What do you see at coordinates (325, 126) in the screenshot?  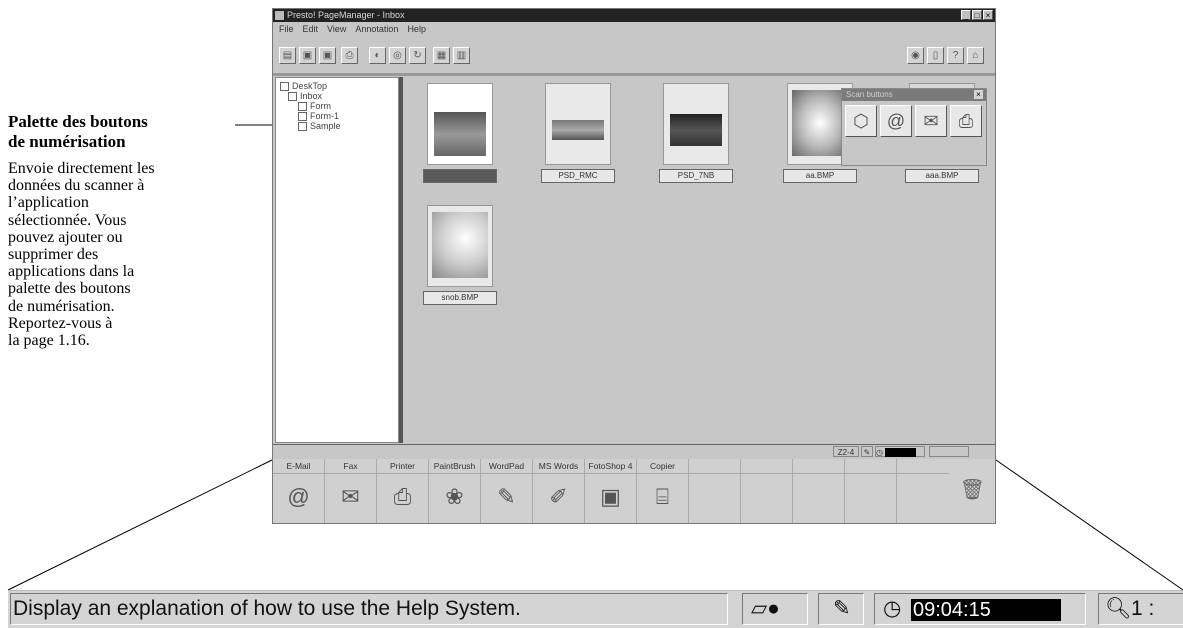 I see `tree-label: Sample` at bounding box center [325, 126].